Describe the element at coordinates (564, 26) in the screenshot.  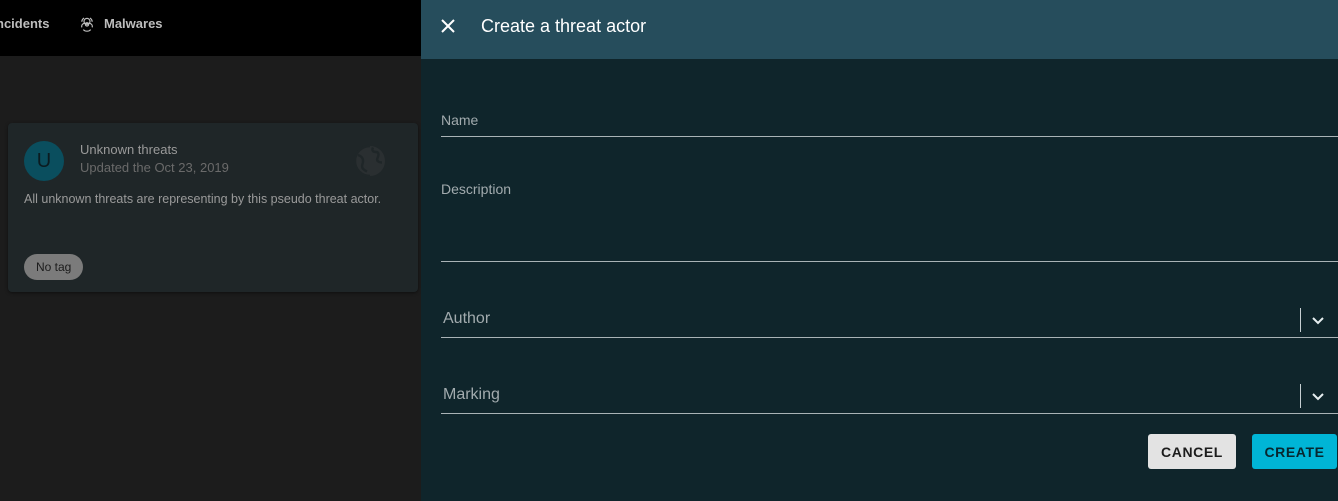
I see `drawer-title: Create a threat actor` at that location.